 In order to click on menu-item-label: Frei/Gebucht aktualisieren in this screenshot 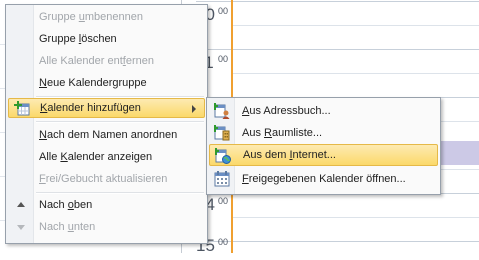, I will do `click(103, 179)`.